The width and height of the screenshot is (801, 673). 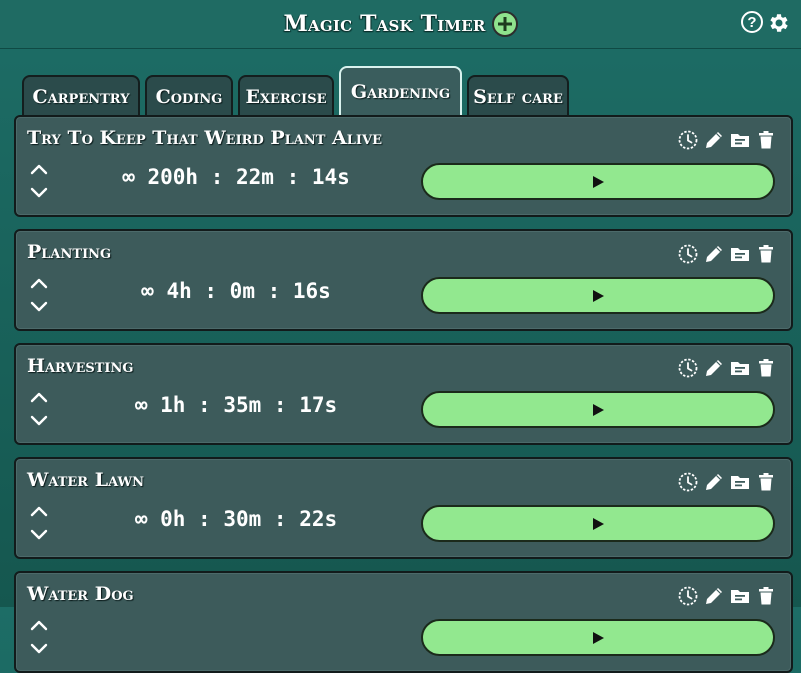 I want to click on task-card: Harvesting ∞ 1h : 35m : 17s, so click(x=403, y=394).